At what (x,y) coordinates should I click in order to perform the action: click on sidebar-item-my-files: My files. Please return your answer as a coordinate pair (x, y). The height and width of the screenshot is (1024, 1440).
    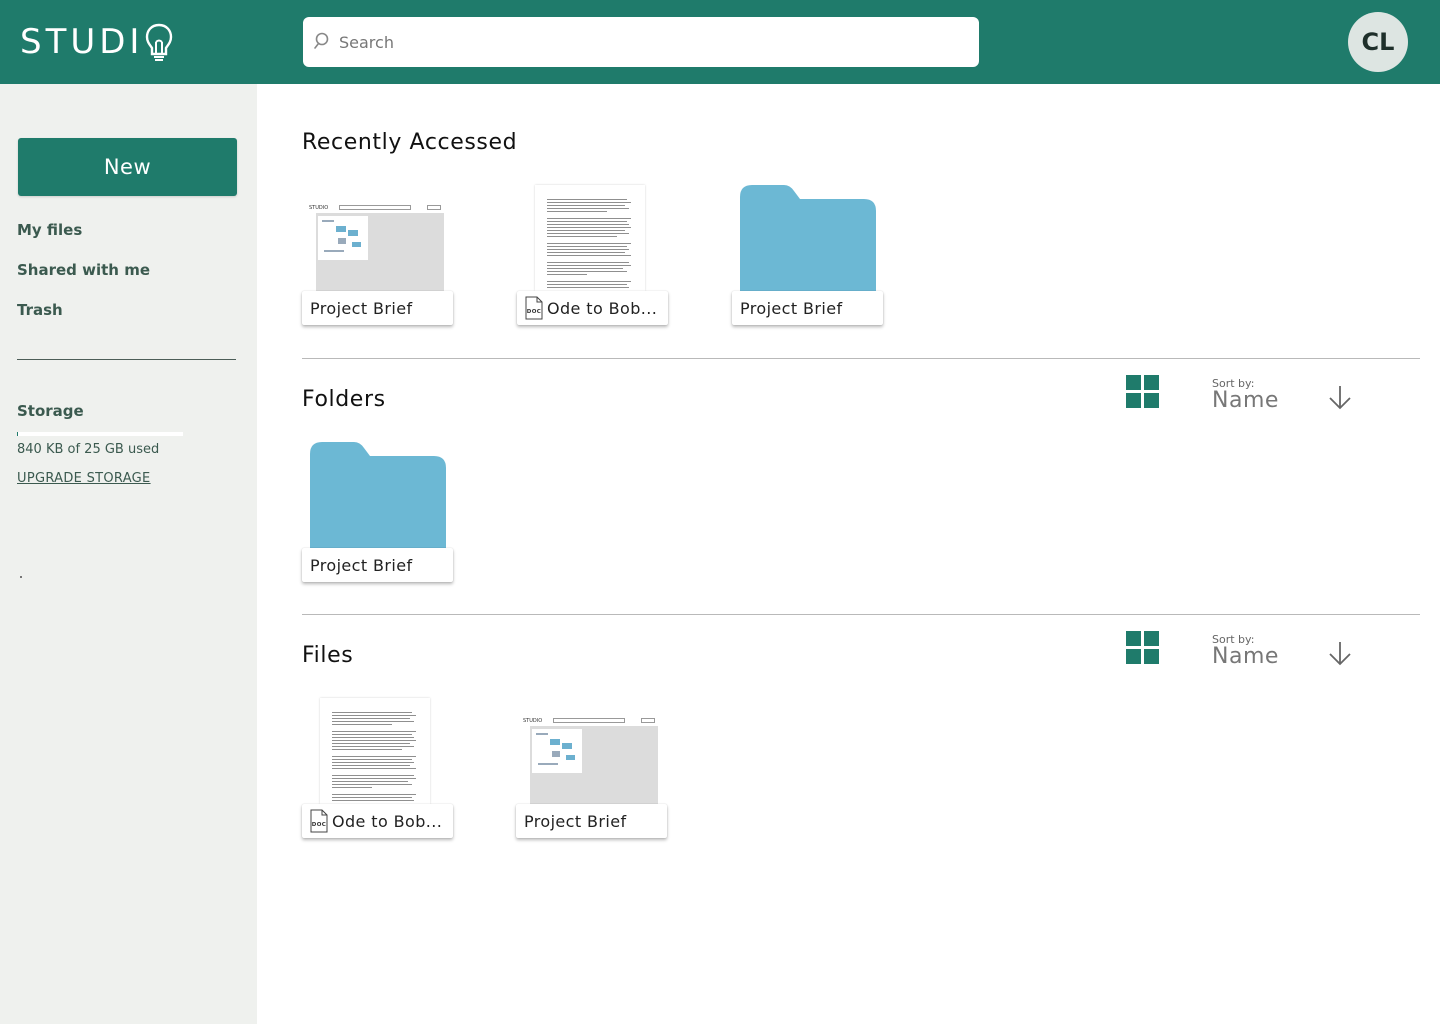
    Looking at the image, I should click on (49, 230).